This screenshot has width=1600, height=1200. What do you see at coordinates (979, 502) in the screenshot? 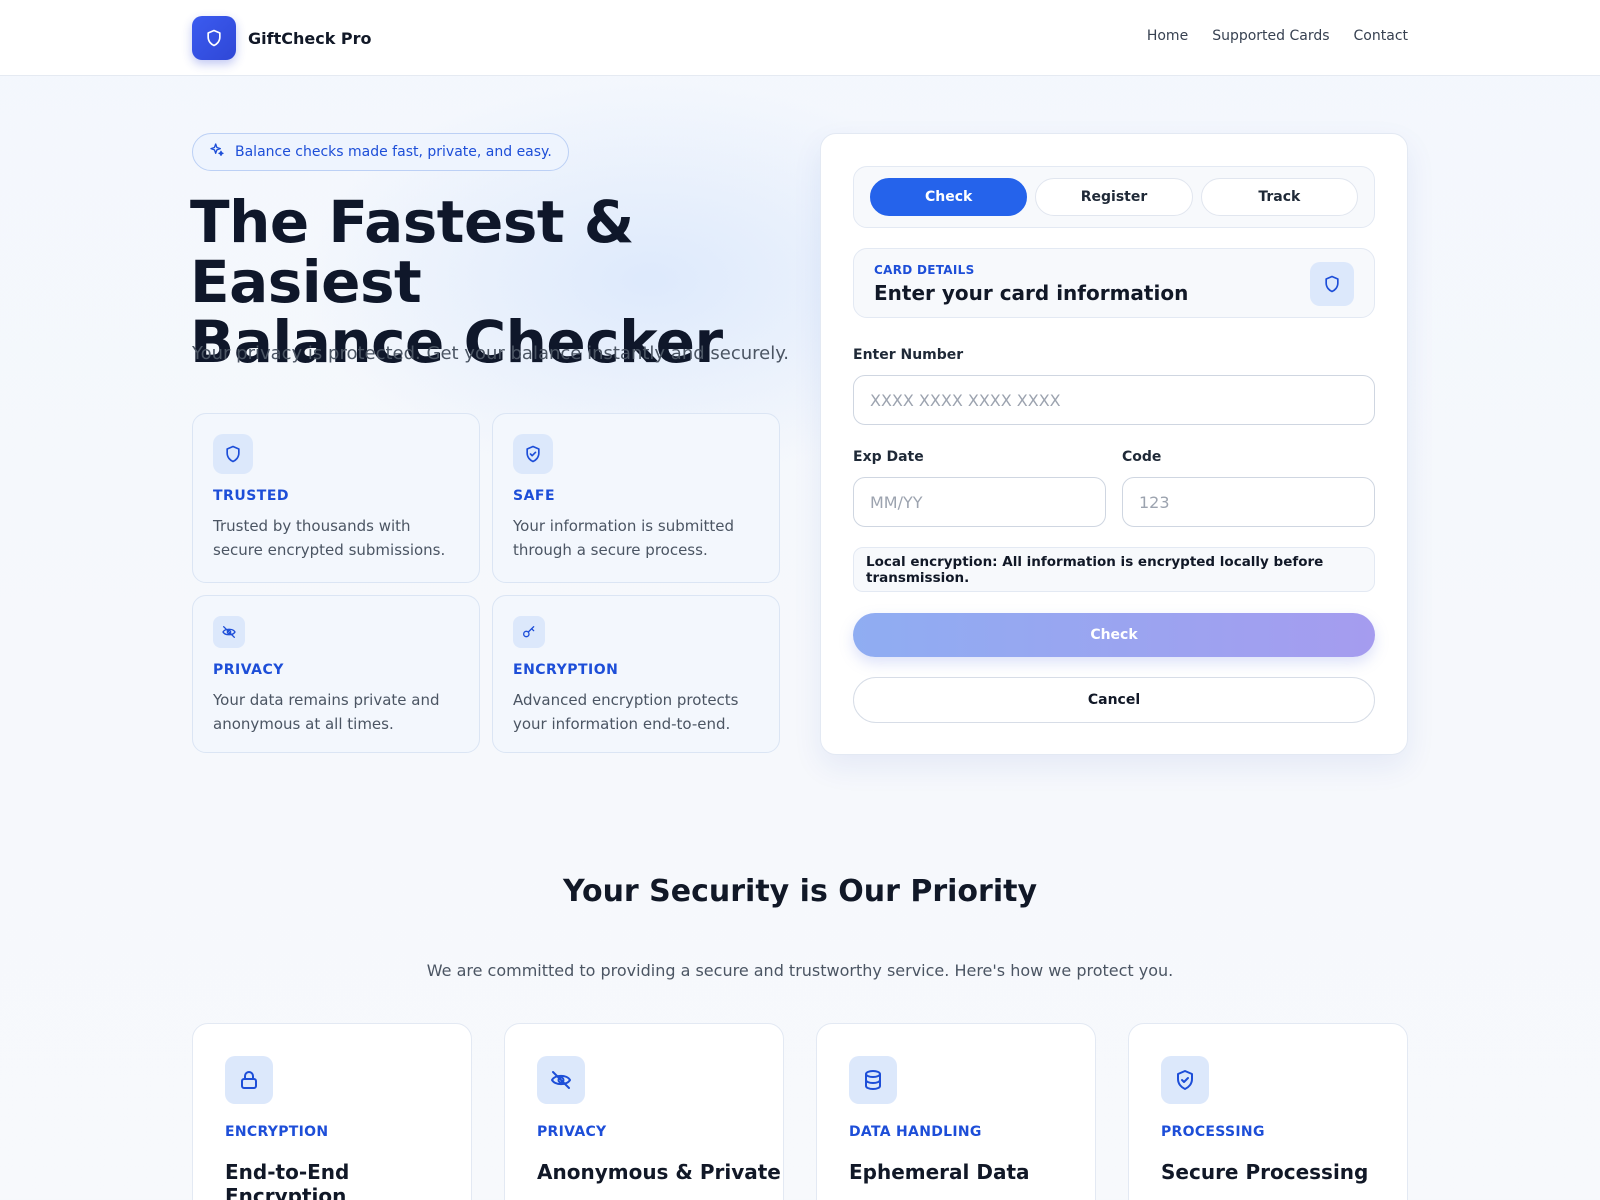
I see `exp-date-input` at bounding box center [979, 502].